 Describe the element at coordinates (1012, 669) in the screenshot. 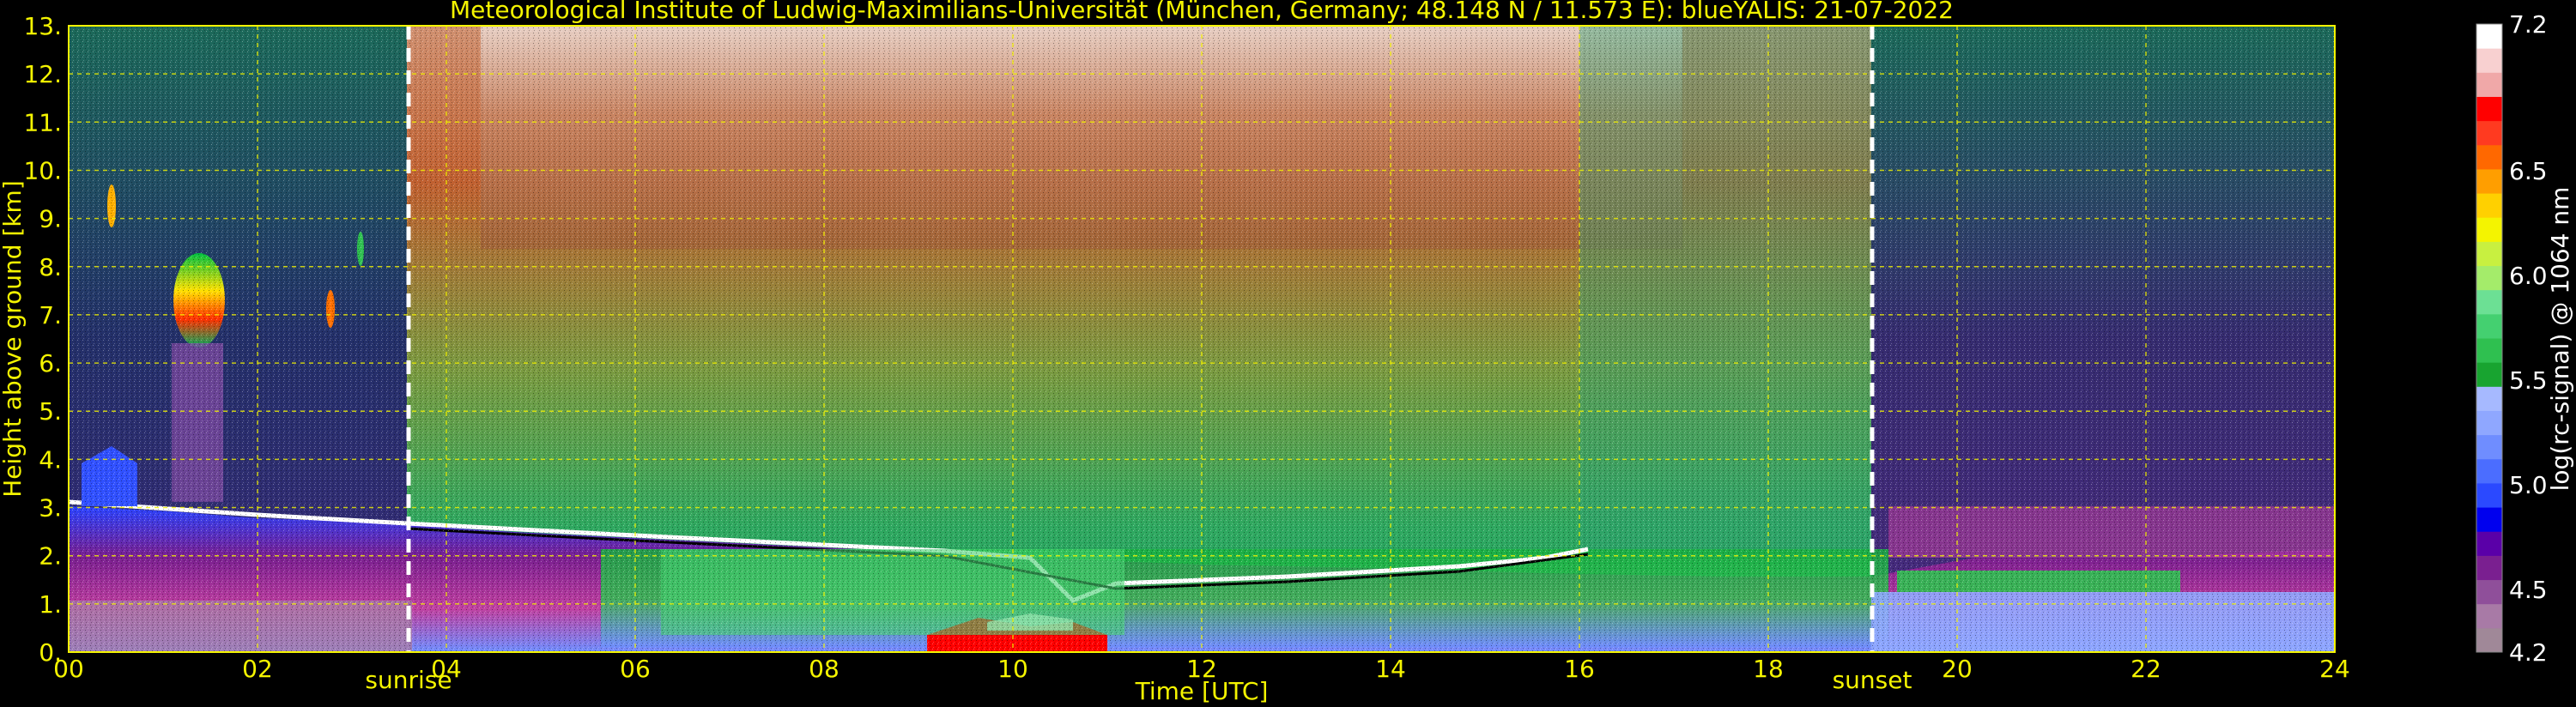

I see `x-tick-label: 10` at that location.